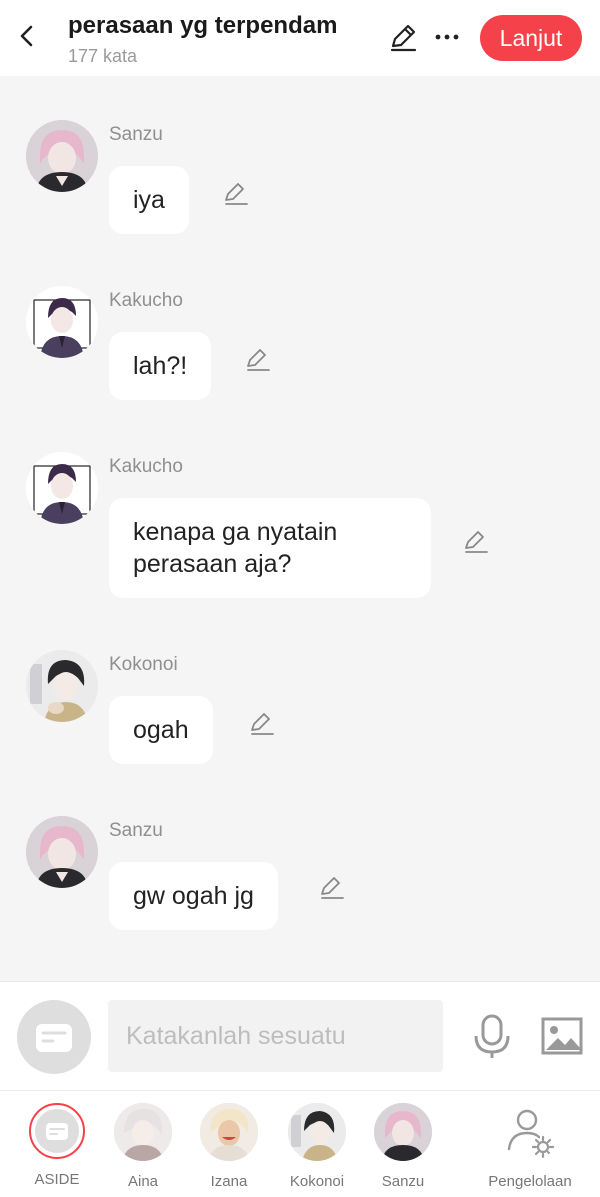 The height and width of the screenshot is (1197, 600). Describe the element at coordinates (562, 1036) in the screenshot. I see `image-icon` at that location.